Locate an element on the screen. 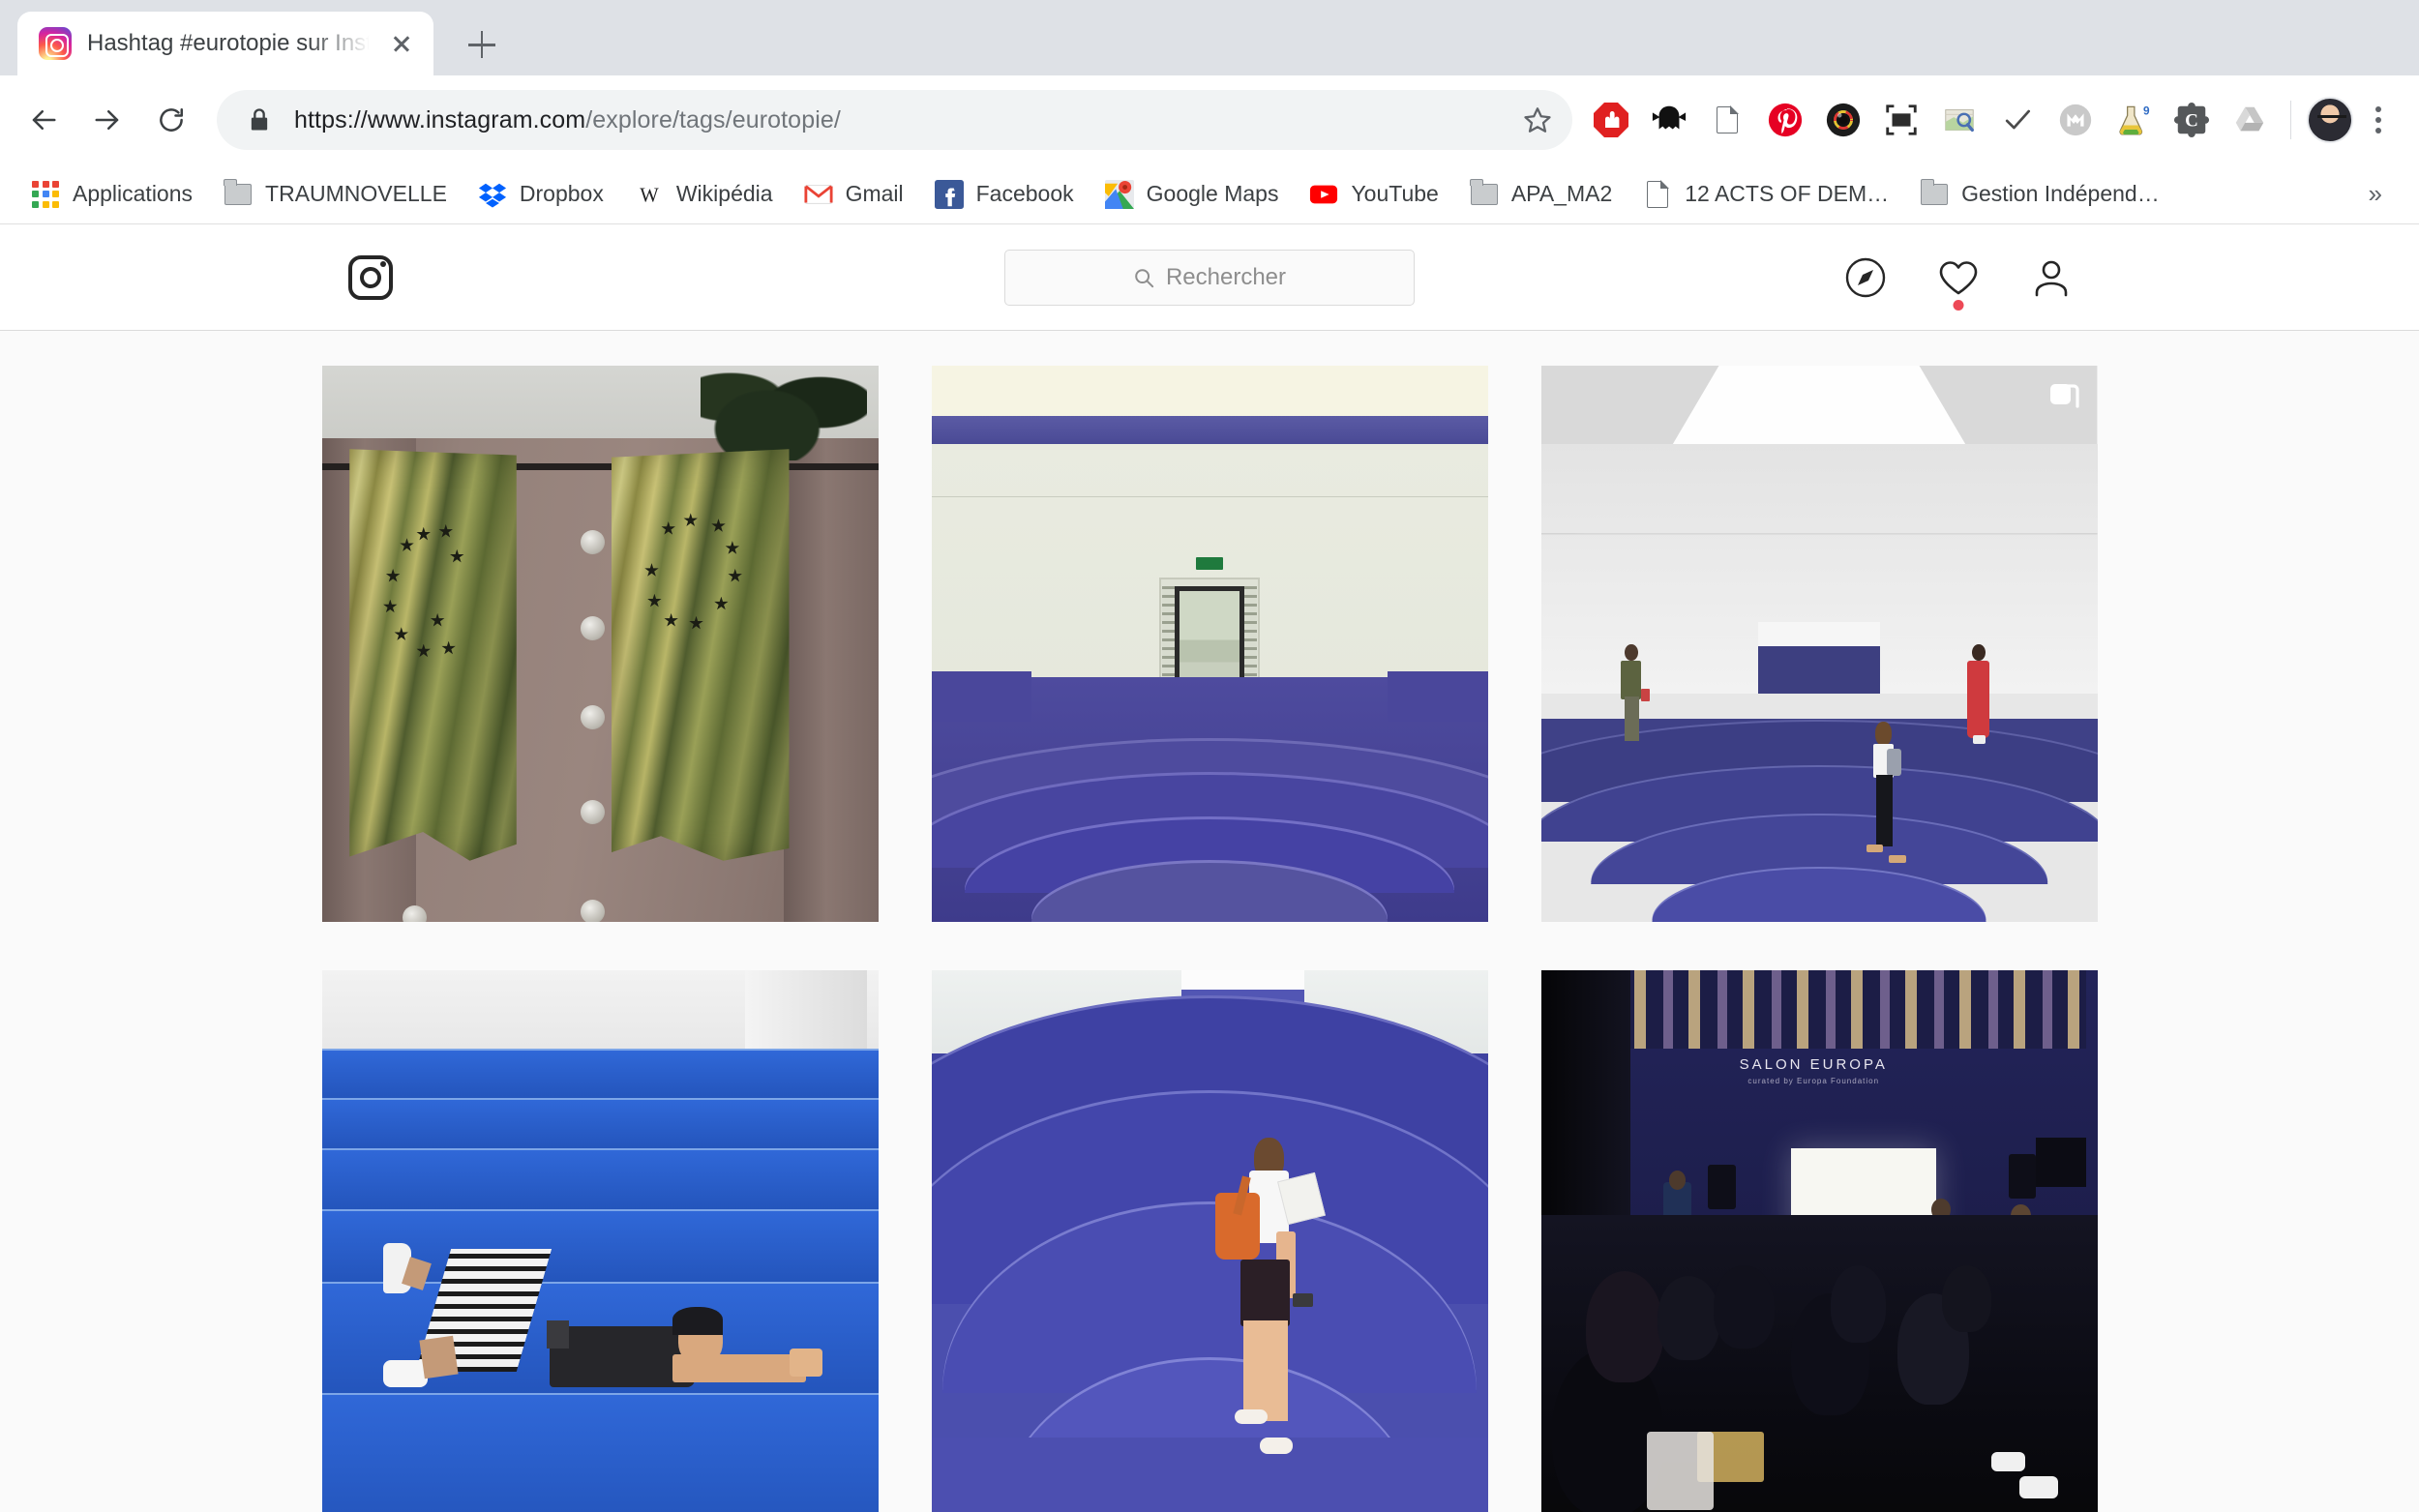  adblock-icon is located at coordinates (1611, 120).